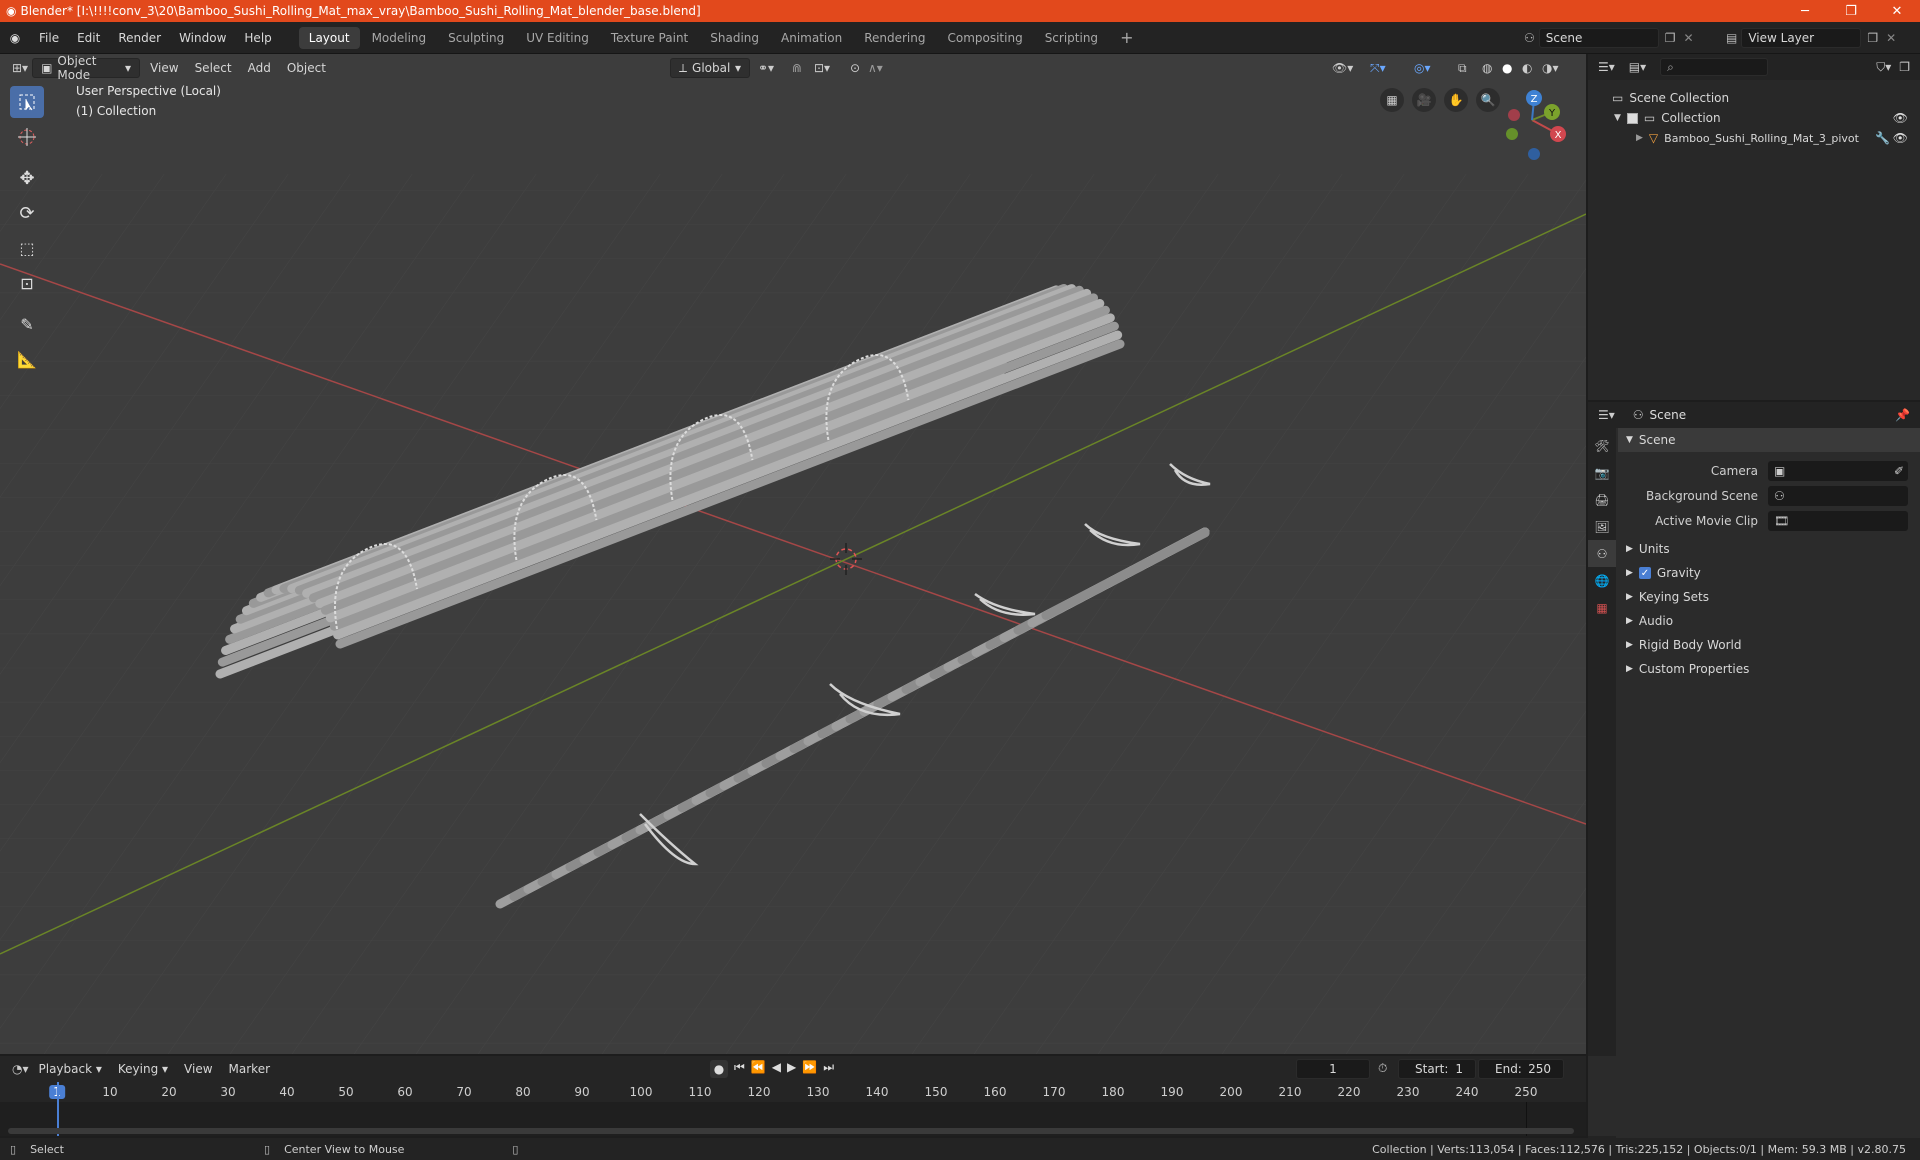 Image resolution: width=1920 pixels, height=1160 pixels. What do you see at coordinates (1487, 68) in the screenshot?
I see `wireframe-shading-icon: ◍` at bounding box center [1487, 68].